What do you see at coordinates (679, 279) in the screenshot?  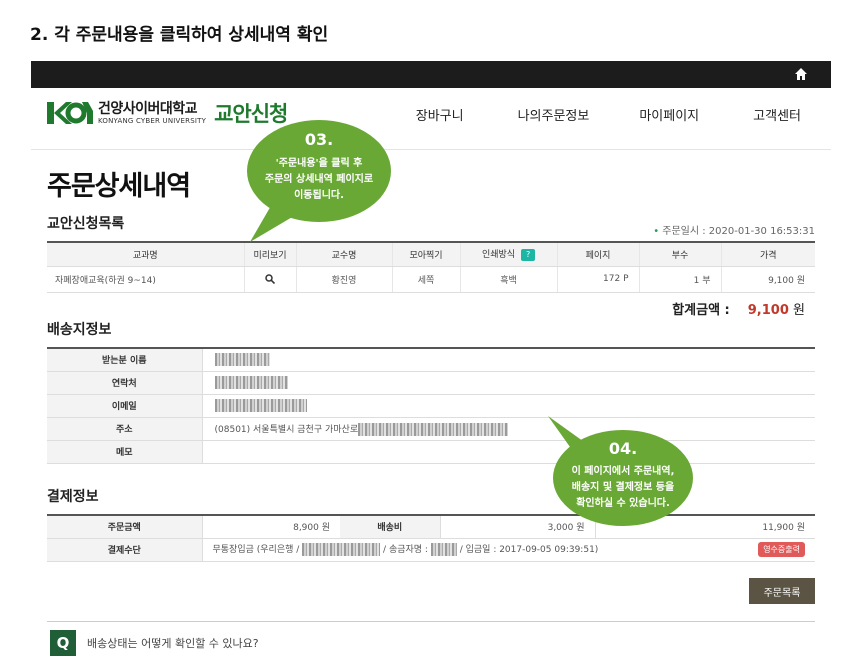 I see `copy-count: 1 부` at bounding box center [679, 279].